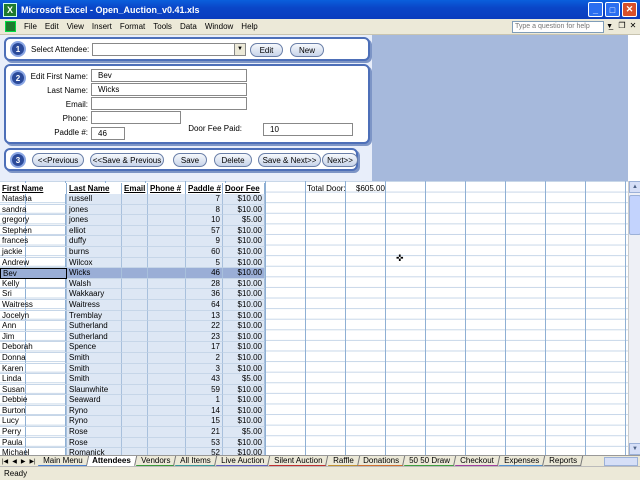 The image size is (640, 480). Describe the element at coordinates (33, 337) in the screenshot. I see `table-cell: Jim` at that location.